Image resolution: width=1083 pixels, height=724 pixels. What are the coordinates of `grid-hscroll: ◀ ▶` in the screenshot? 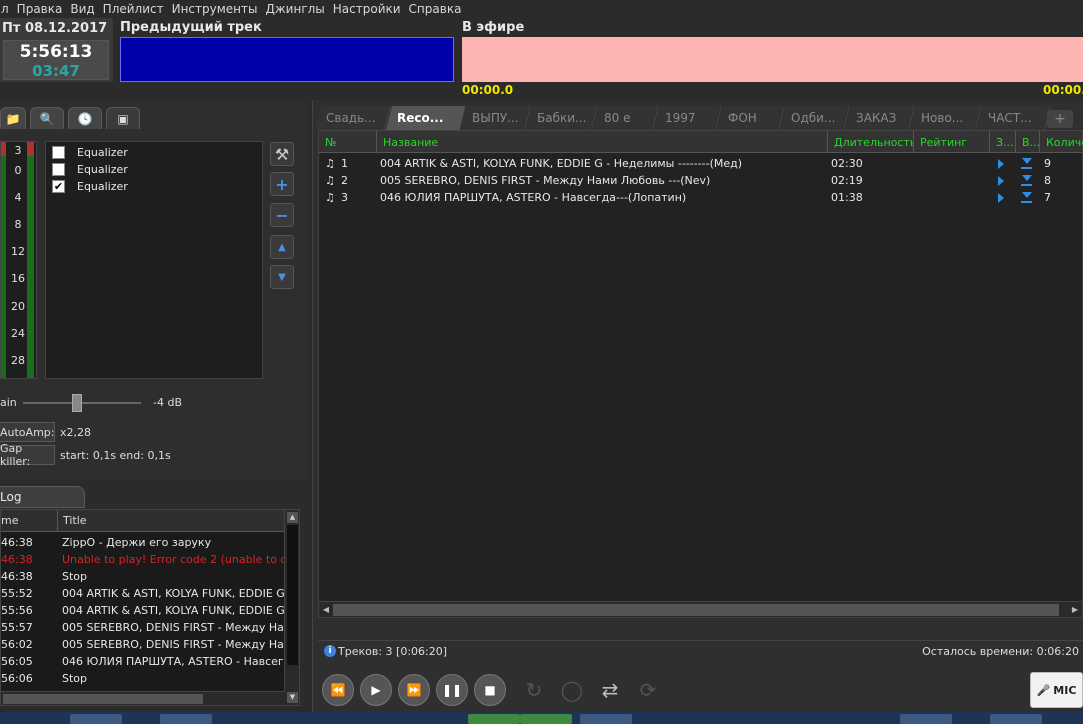 It's located at (700, 609).